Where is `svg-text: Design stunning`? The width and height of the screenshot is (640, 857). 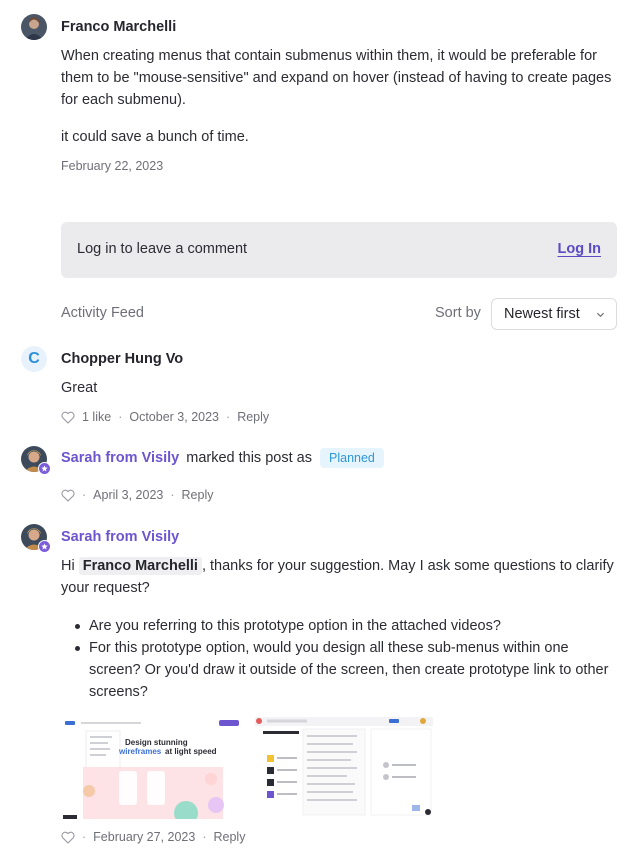 svg-text: Design stunning is located at coordinates (156, 742).